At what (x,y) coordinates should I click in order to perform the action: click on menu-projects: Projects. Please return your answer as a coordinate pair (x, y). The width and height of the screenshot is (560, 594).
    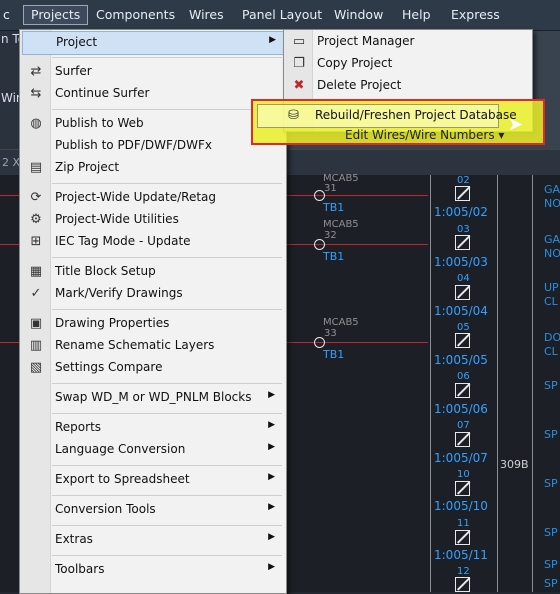
    Looking at the image, I should click on (56, 15).